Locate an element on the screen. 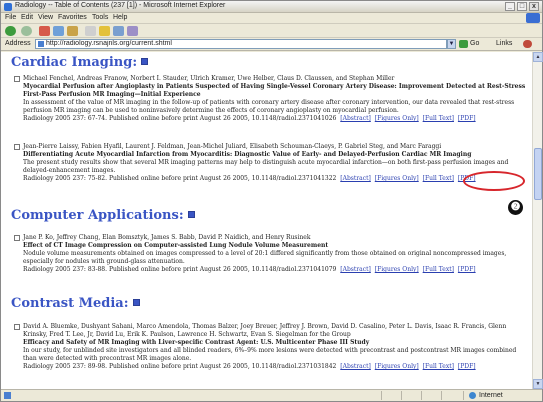 The image size is (543, 402). menu-view: View is located at coordinates (45, 17).